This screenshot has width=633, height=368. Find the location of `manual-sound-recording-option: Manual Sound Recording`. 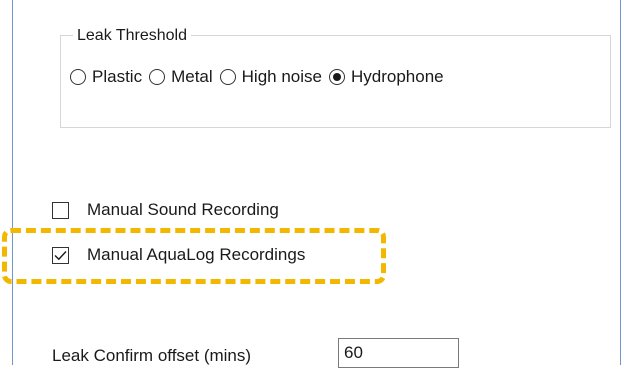

manual-sound-recording-option: Manual Sound Recording is located at coordinates (165, 210).